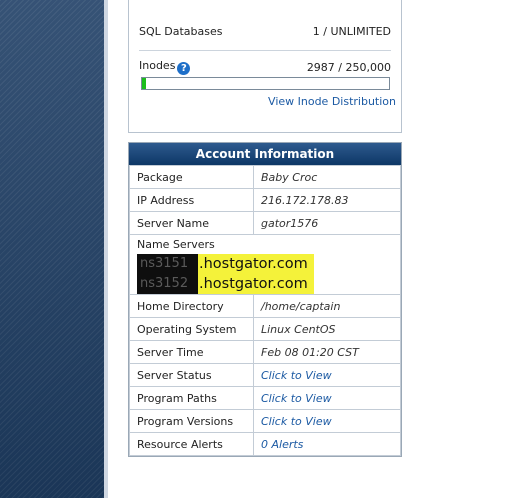  I want to click on table-row: Server Status Click to View, so click(265, 375).